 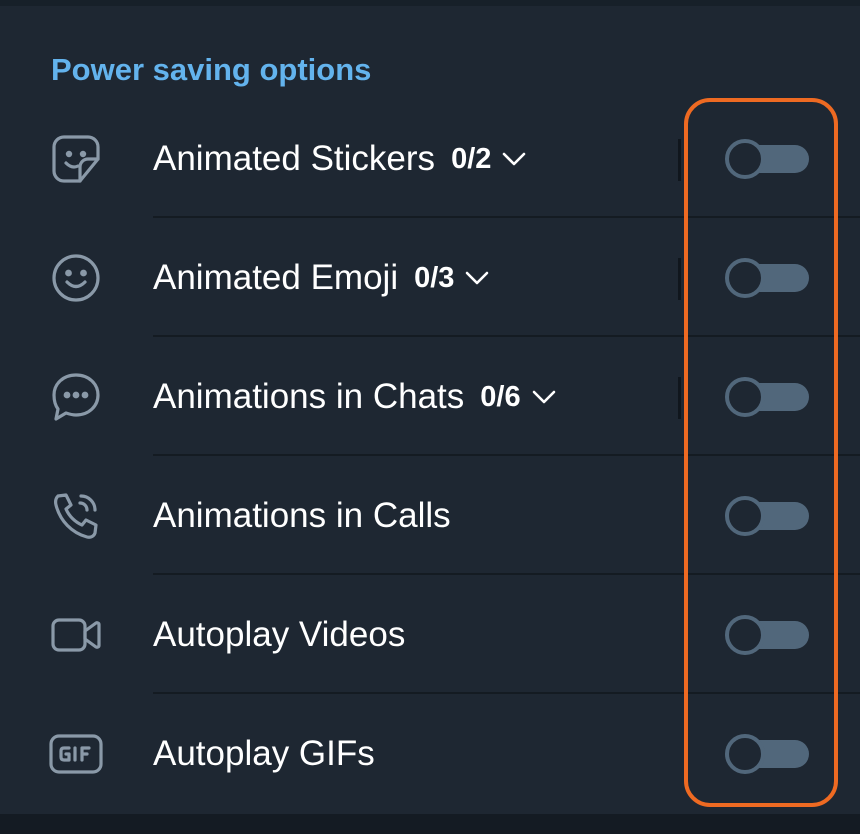 What do you see at coordinates (76, 159) in the screenshot?
I see `sticker-icon` at bounding box center [76, 159].